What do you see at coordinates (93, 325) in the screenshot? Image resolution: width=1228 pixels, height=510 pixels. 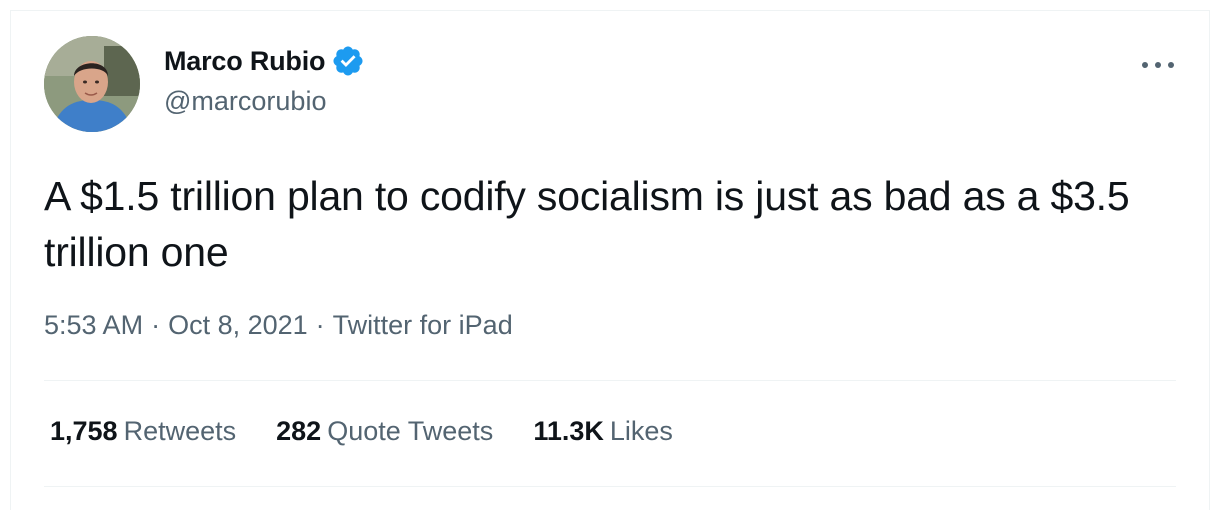 I see `tweet-time: 5:53 AM` at bounding box center [93, 325].